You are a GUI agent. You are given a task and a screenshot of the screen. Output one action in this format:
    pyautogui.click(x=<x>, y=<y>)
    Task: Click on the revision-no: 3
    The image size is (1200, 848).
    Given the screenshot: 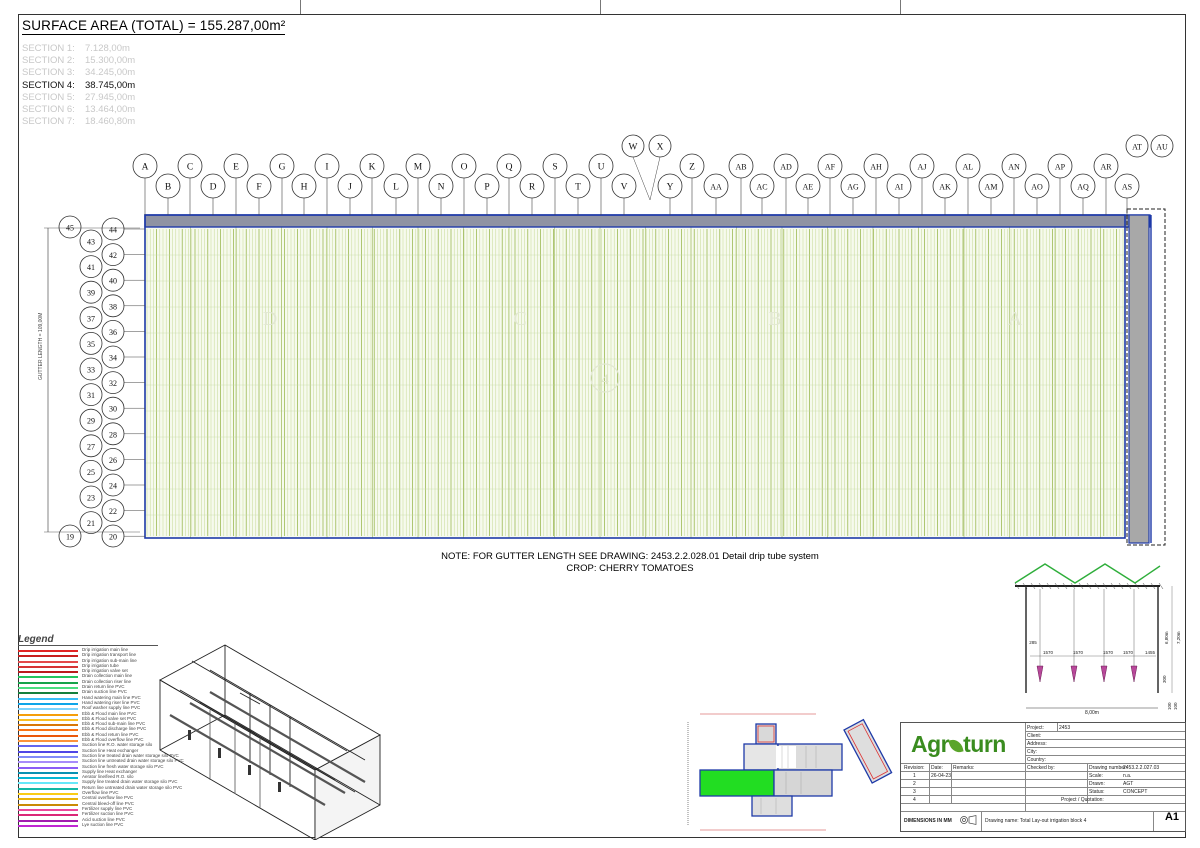 What is the action you would take?
    pyautogui.click(x=914, y=792)
    